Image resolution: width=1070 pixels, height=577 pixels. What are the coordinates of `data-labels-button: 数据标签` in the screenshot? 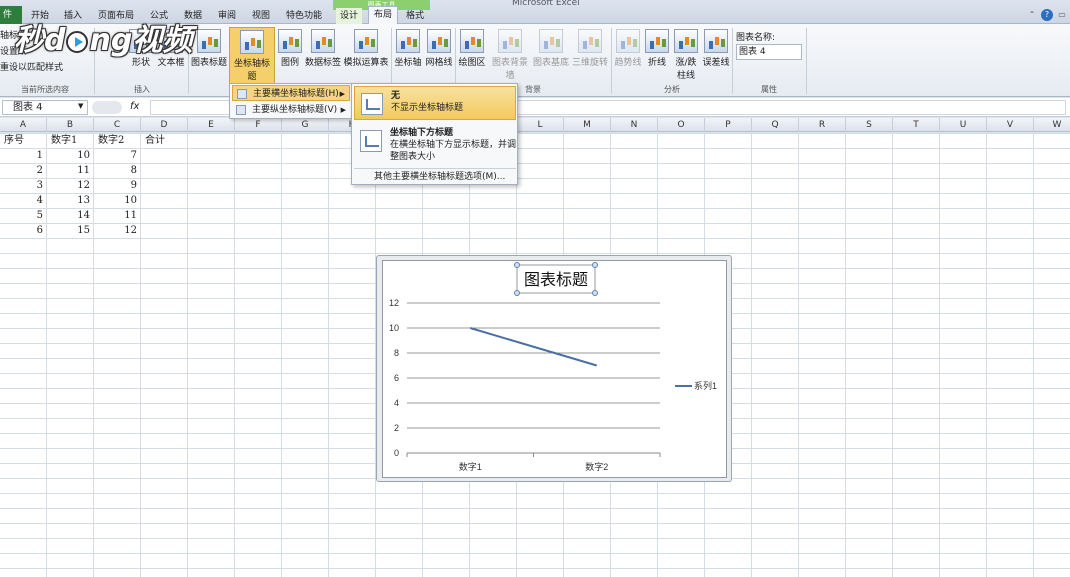 It's located at (323, 56).